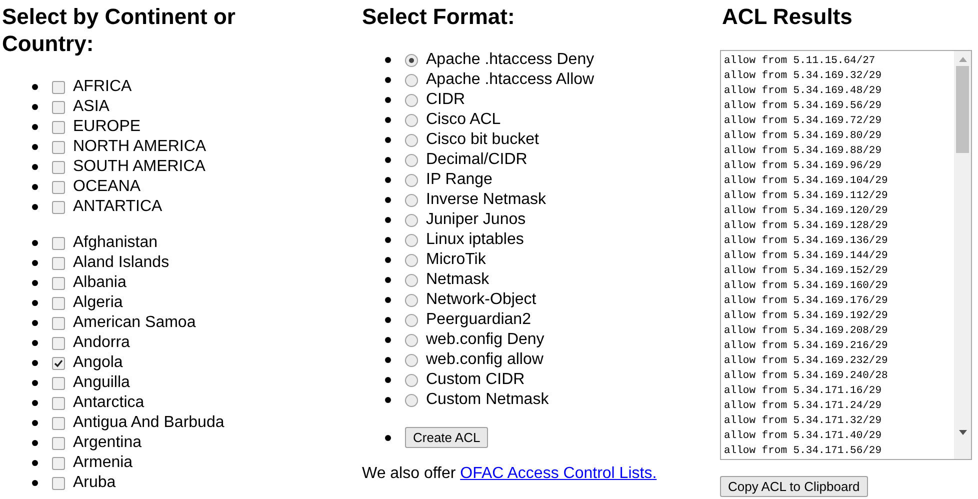 This screenshot has height=499, width=978. What do you see at coordinates (459, 180) in the screenshot?
I see `radio-label: IP Range` at bounding box center [459, 180].